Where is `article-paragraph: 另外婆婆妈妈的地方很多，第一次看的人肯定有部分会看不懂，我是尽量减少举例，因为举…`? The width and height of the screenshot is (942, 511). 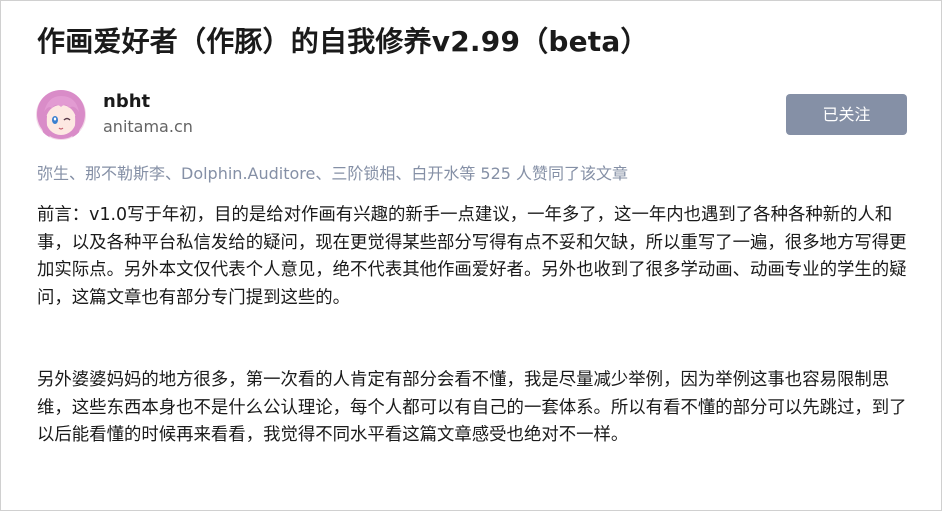
article-paragraph: 另外婆婆妈妈的地方很多，第一次看的人肯定有部分会看不懂，我是尽量减少举例，因为举… is located at coordinates (472, 407).